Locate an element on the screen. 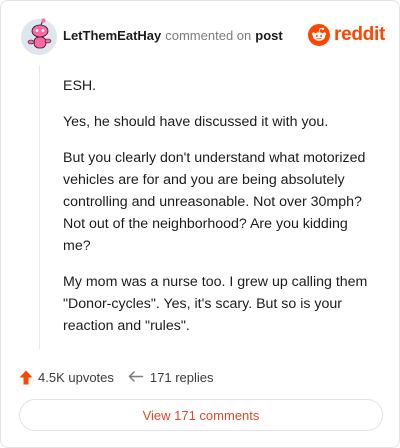  upvote-count: 4.5K upvotes is located at coordinates (76, 377).